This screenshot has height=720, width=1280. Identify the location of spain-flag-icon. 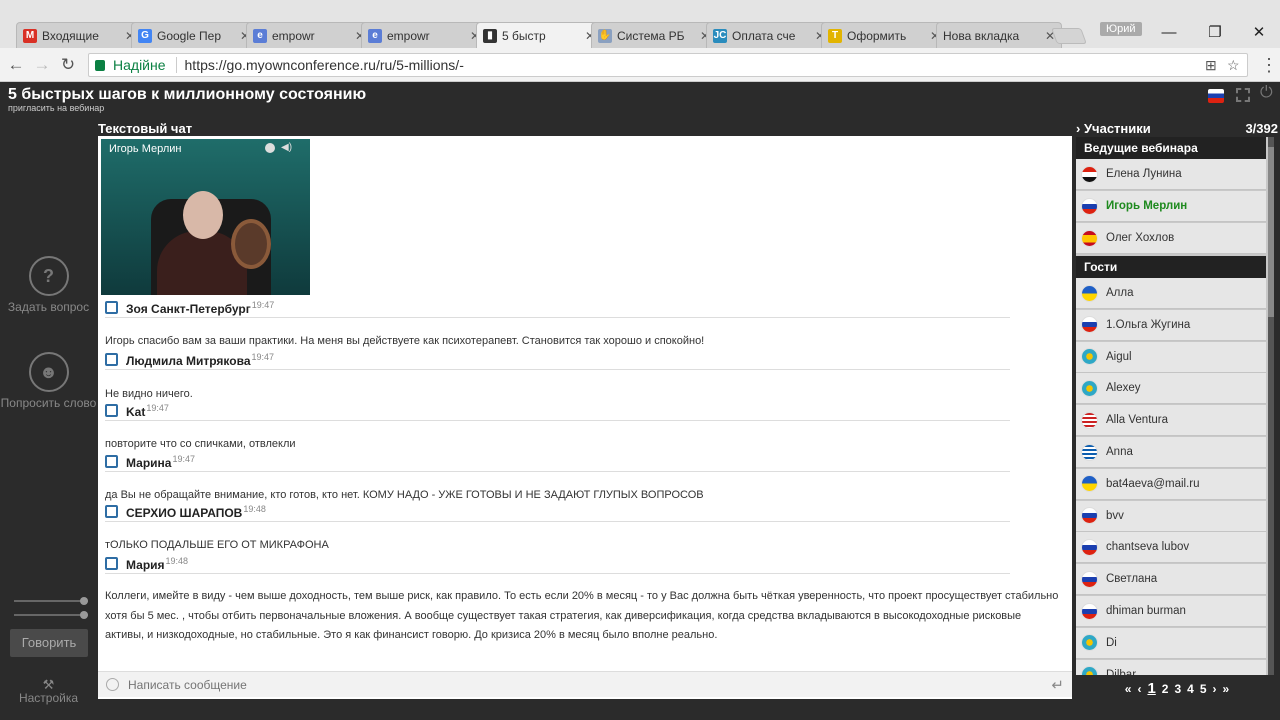
(1089, 238).